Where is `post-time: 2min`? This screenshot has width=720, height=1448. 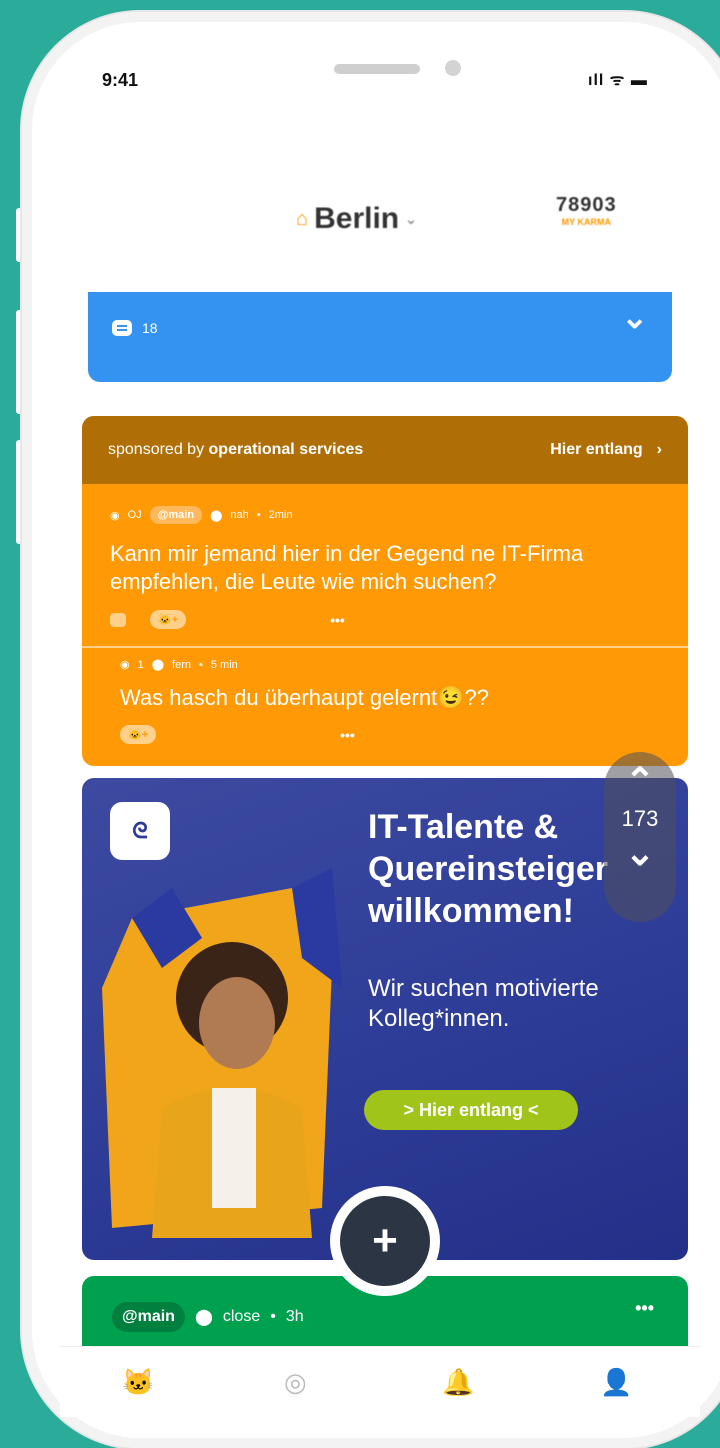 post-time: 2min is located at coordinates (280, 515).